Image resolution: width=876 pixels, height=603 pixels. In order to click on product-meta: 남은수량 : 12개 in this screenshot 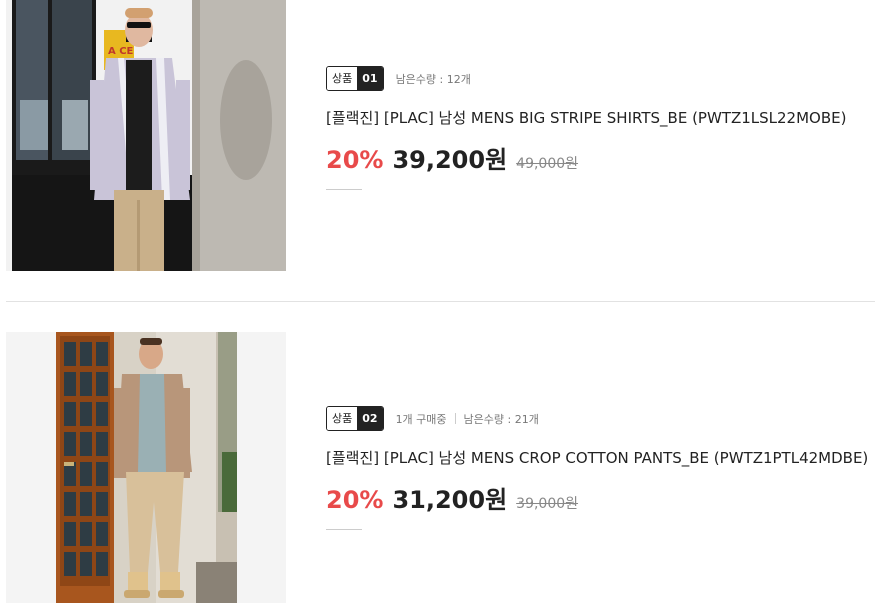, I will do `click(433, 79)`.